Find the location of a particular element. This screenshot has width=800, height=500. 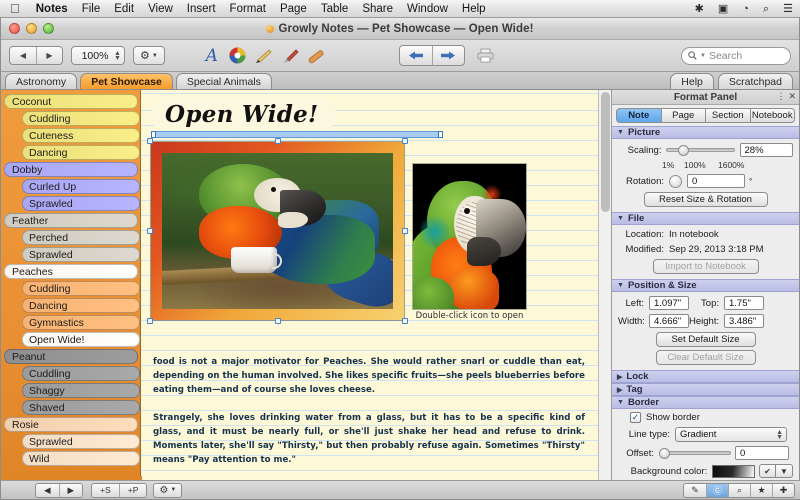

width-value-field: 4.666" is located at coordinates (669, 321).